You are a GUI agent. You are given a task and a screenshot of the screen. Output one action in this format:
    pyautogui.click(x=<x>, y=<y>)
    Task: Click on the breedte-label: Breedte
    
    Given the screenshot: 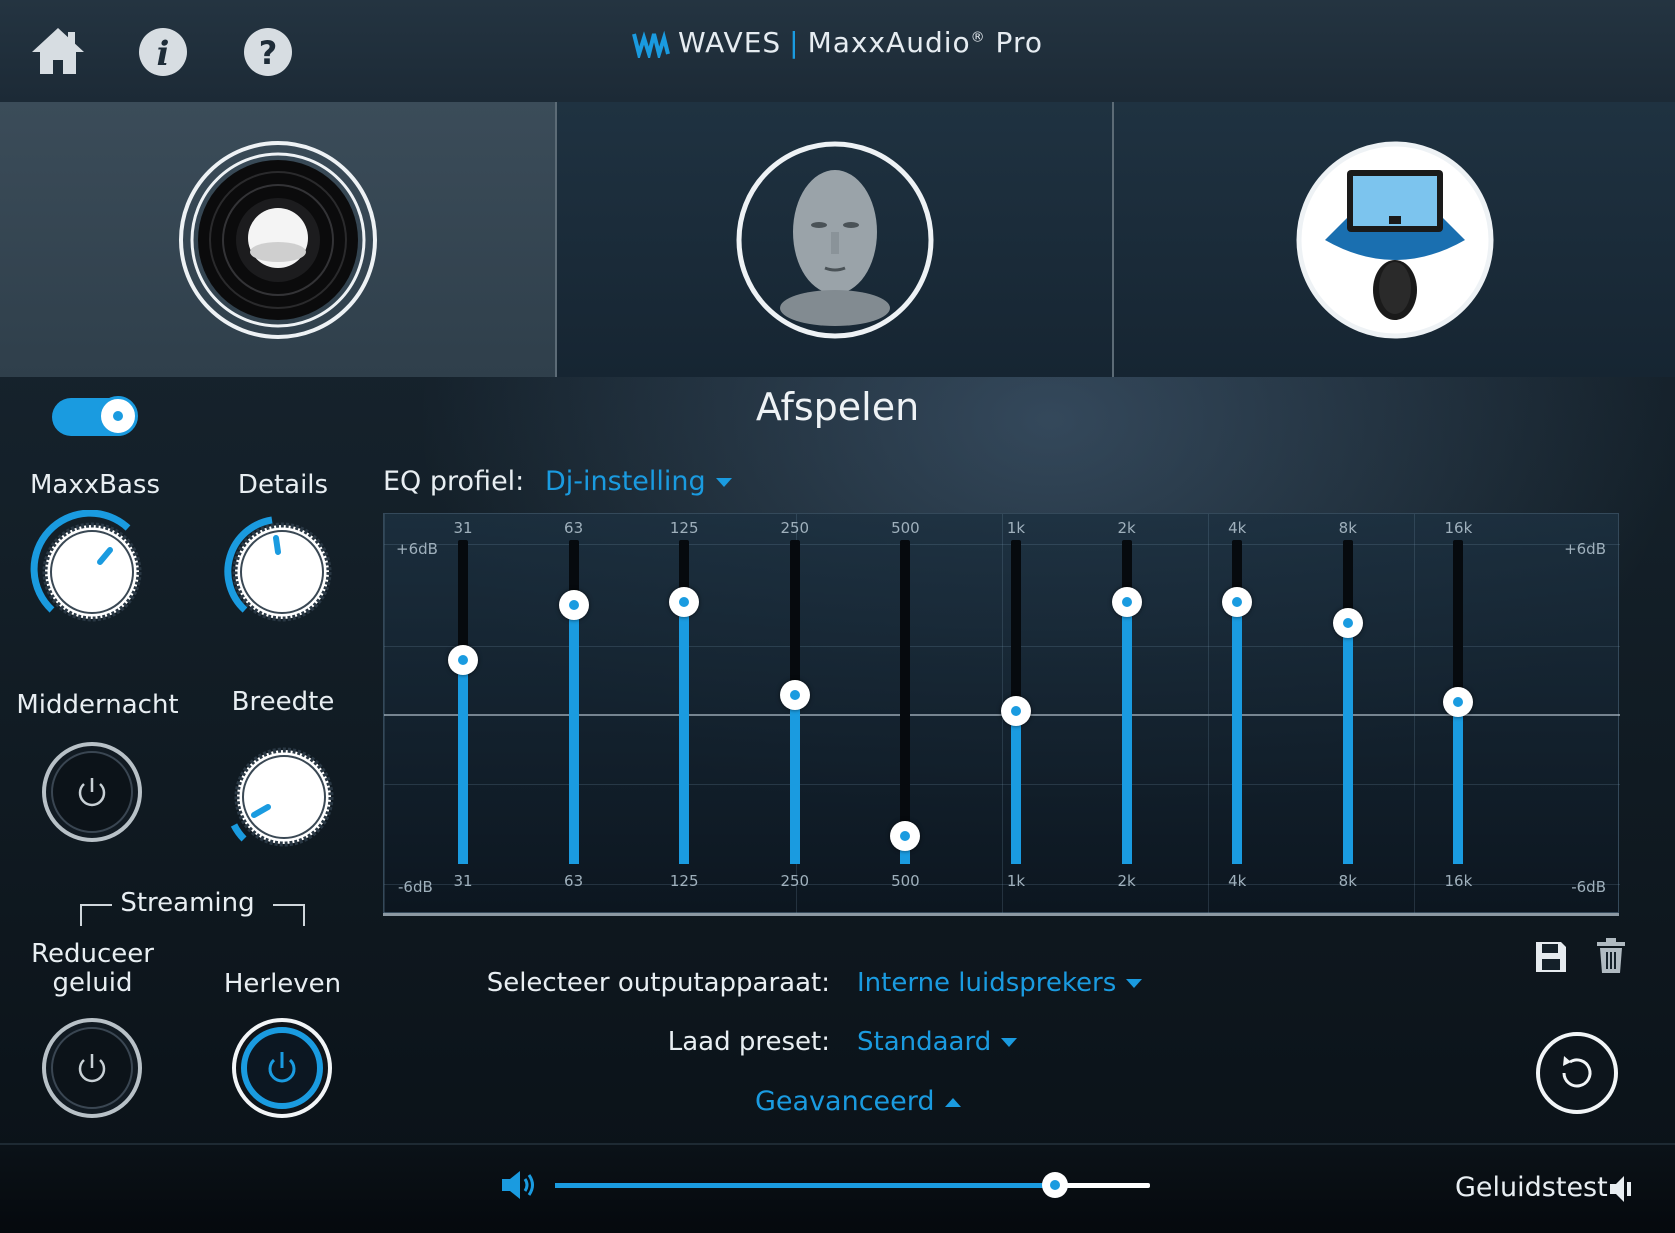 What is the action you would take?
    pyautogui.click(x=283, y=702)
    